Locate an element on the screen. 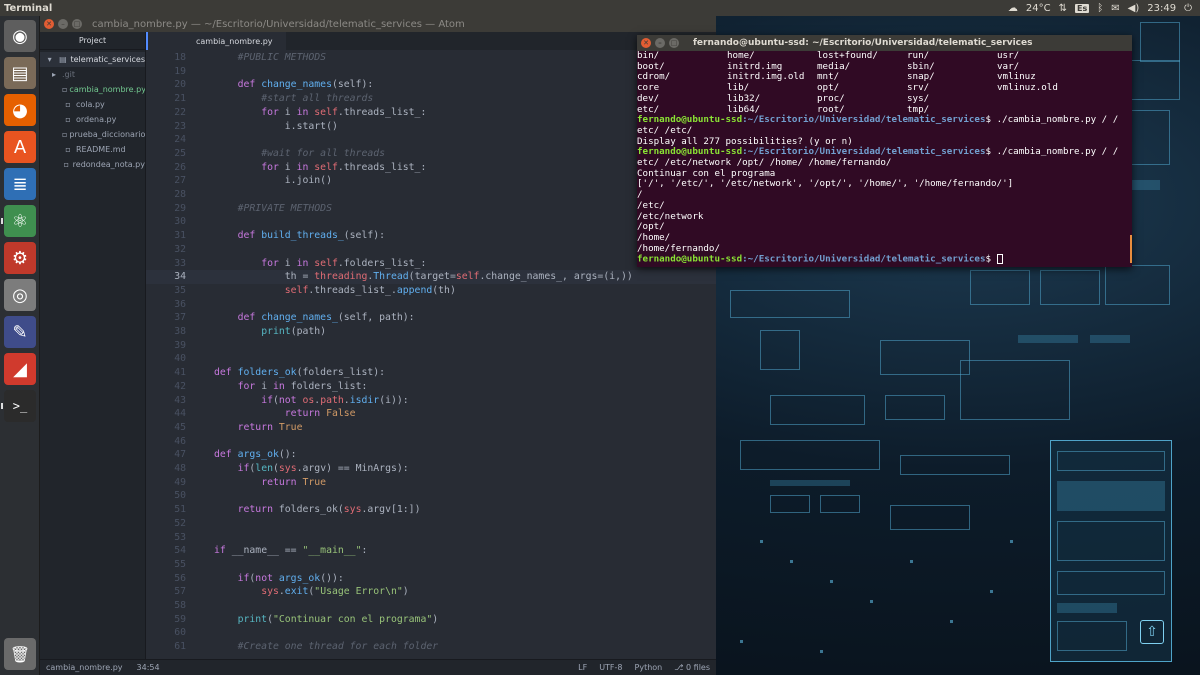 This screenshot has height=675, width=1200. power-icon: ⏻ is located at coordinates (1188, 8).